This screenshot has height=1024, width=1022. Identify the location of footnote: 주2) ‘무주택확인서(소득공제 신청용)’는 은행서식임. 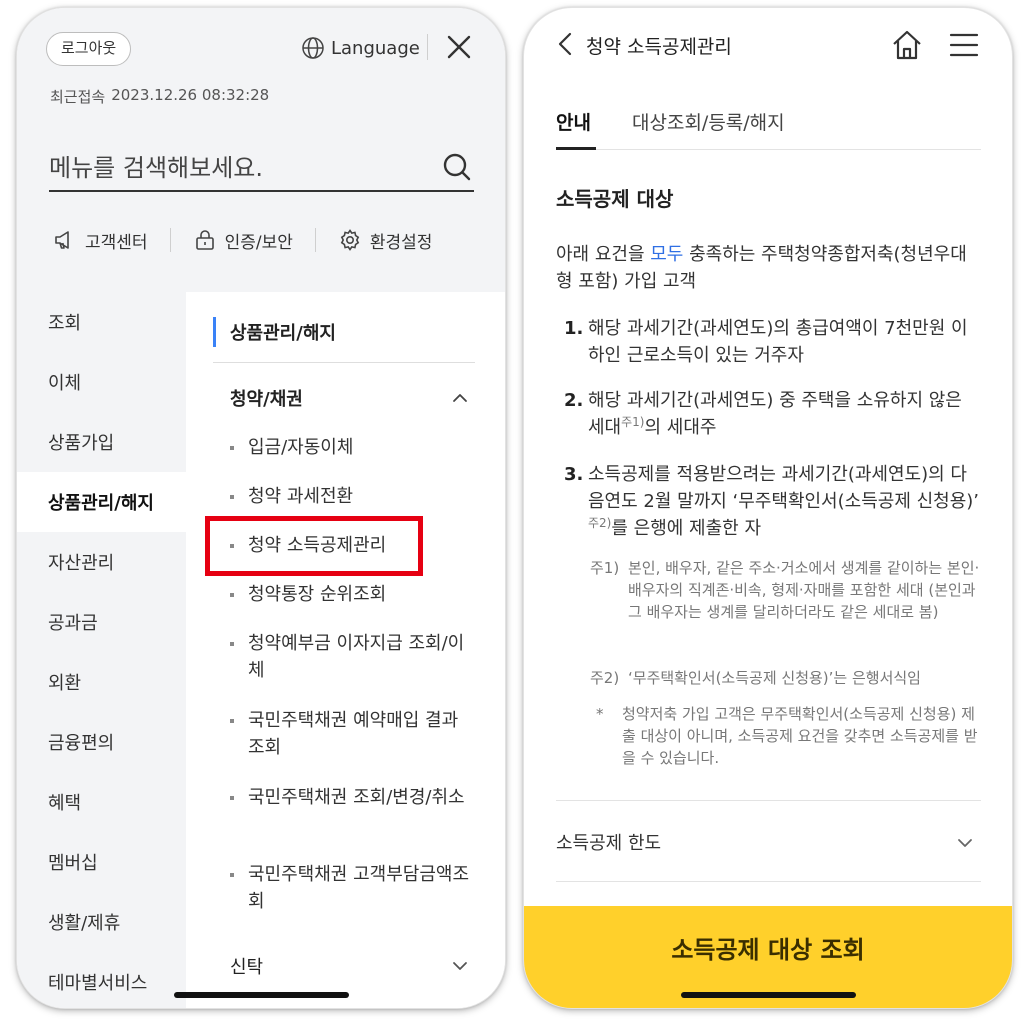
(786, 678).